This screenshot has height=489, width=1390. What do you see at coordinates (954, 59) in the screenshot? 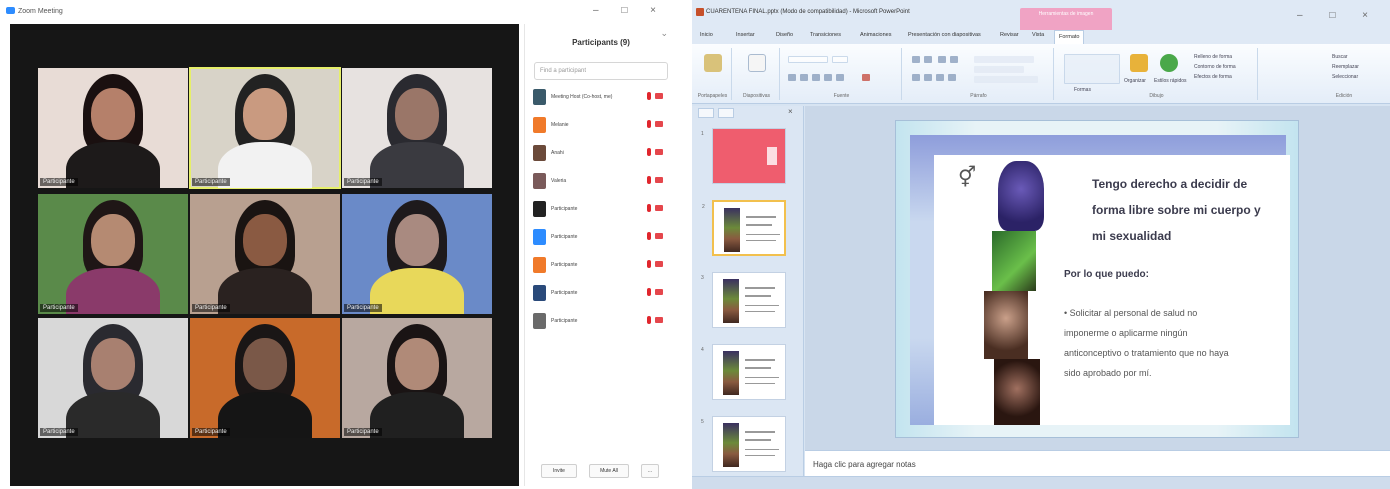
I see `increase-indent-icon` at bounding box center [954, 59].